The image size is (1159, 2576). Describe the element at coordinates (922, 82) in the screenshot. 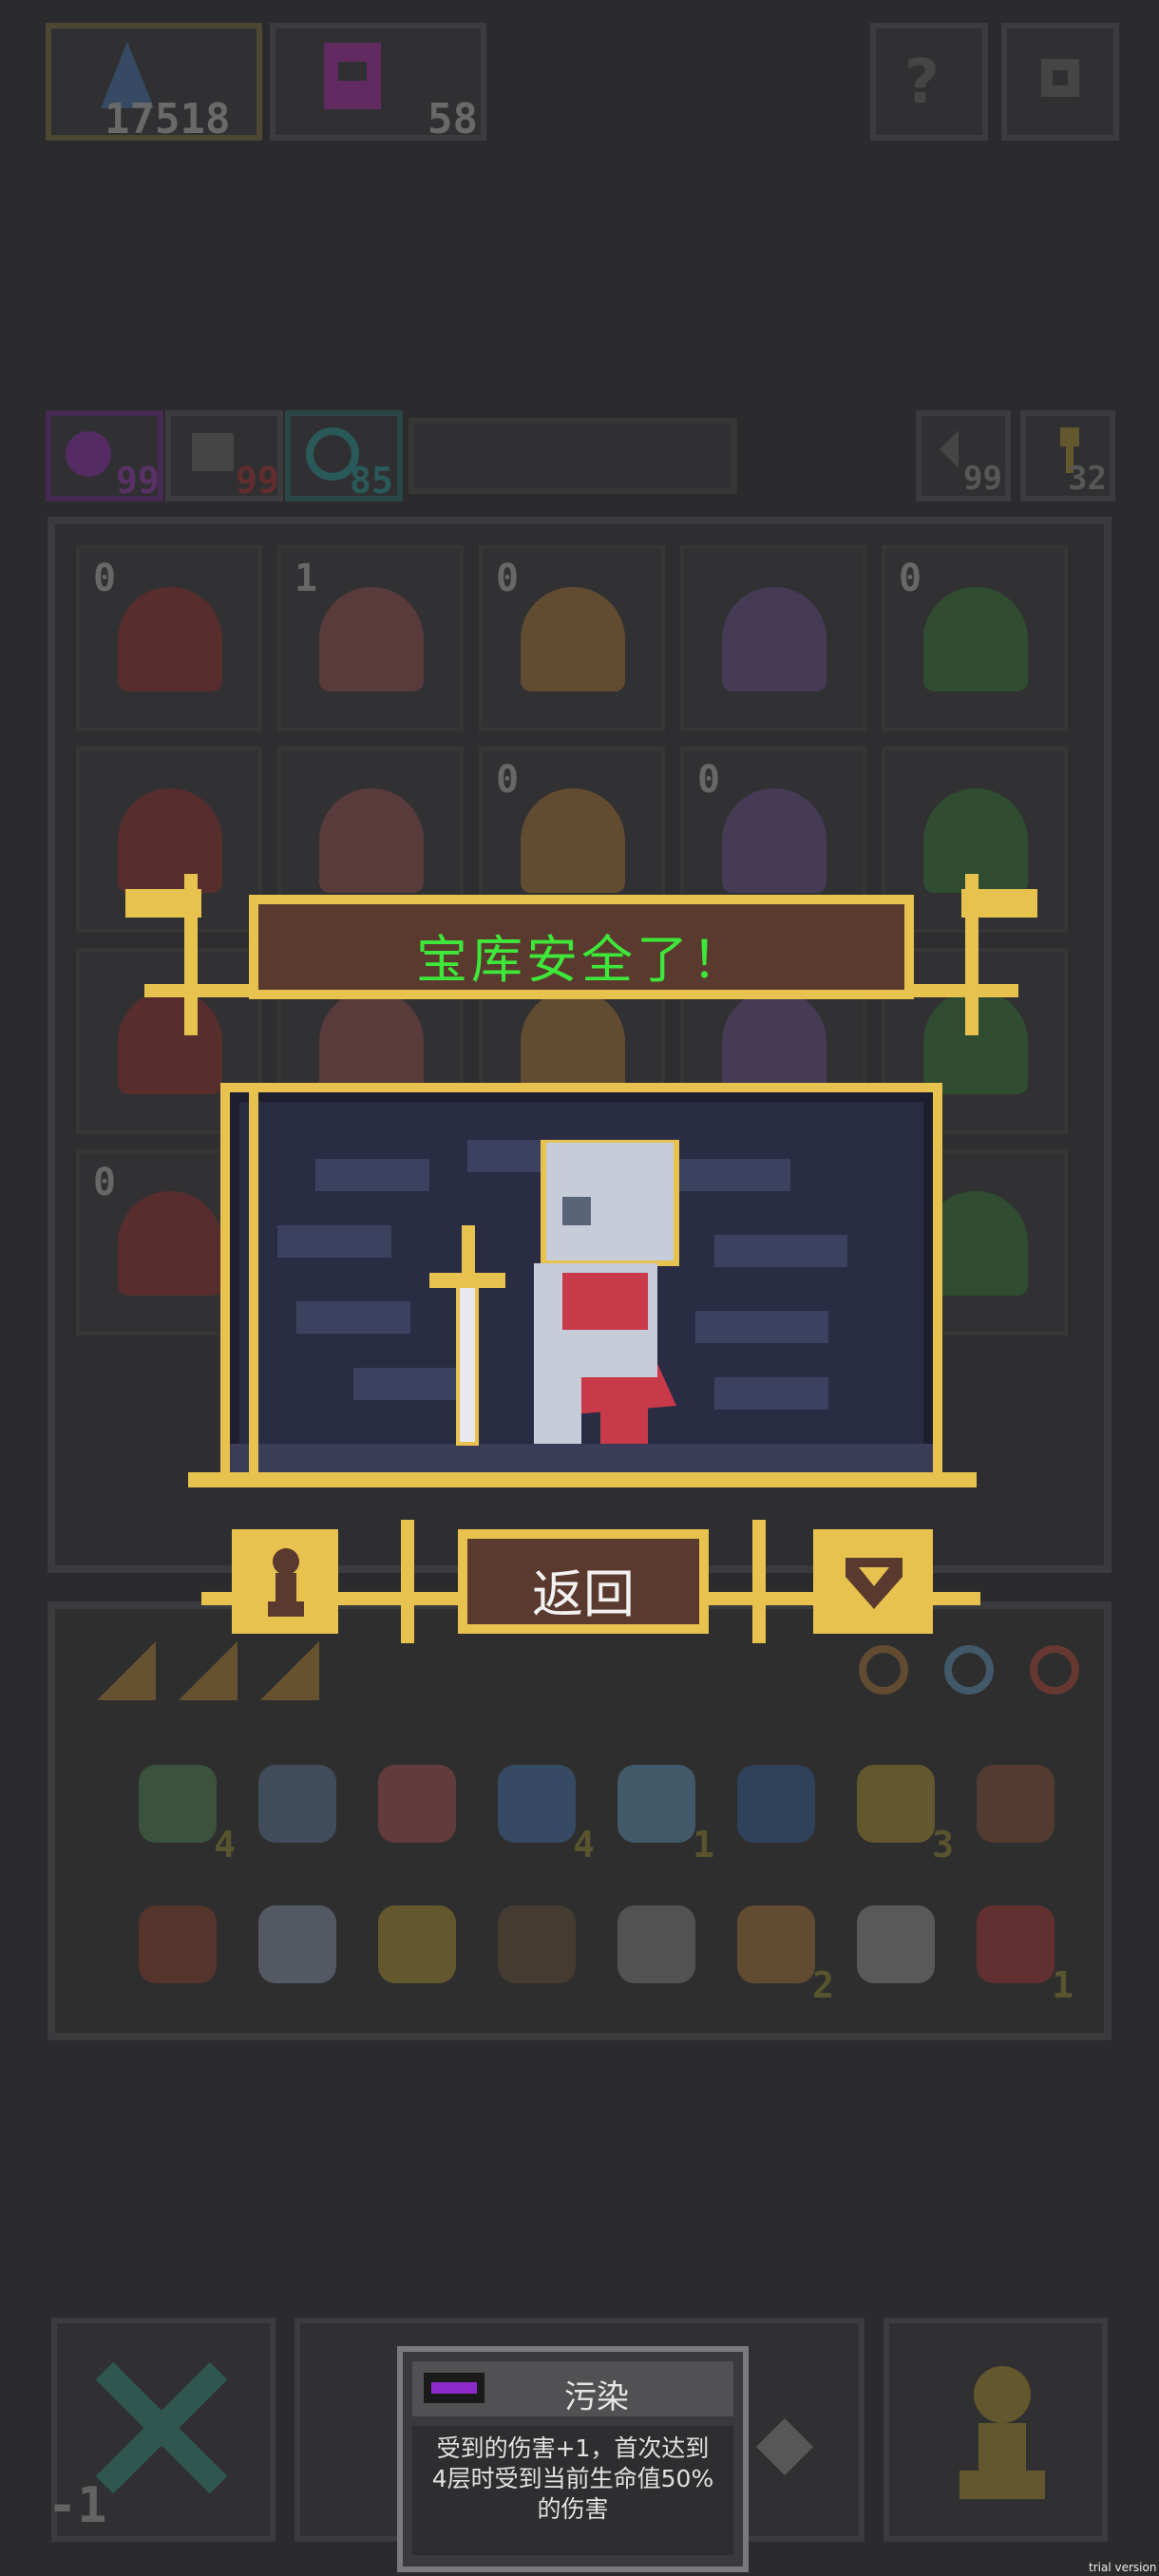

I see `question-icon: ?` at that location.